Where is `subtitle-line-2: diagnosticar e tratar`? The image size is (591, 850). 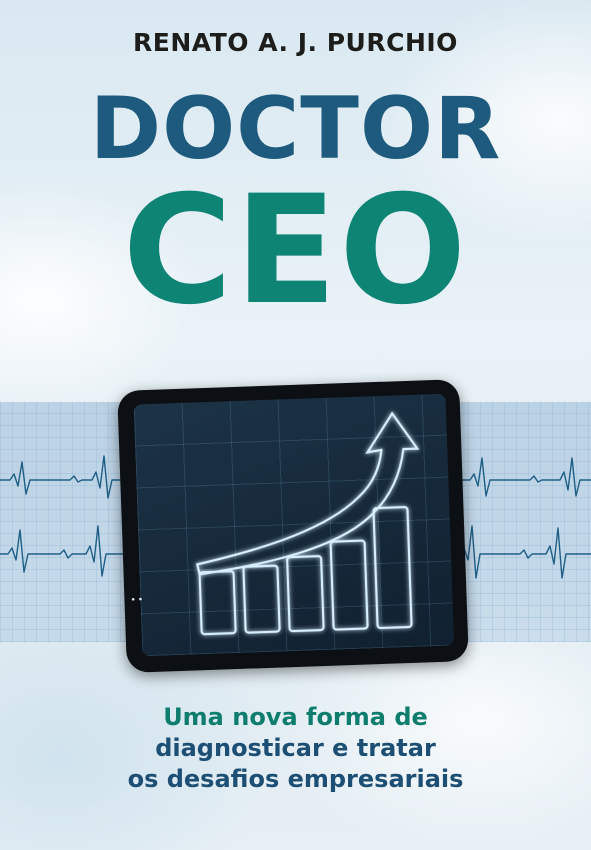 subtitle-line-2: diagnosticar e tratar is located at coordinates (295, 748).